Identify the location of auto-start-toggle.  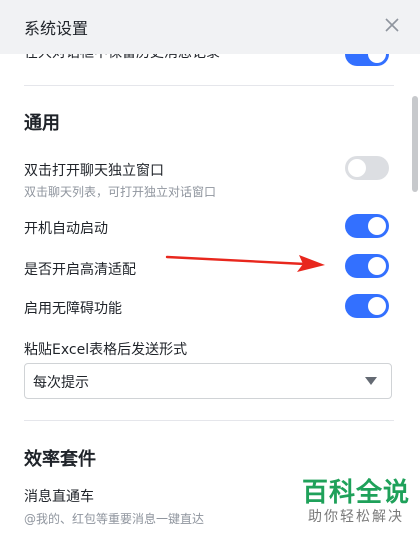
(367, 226).